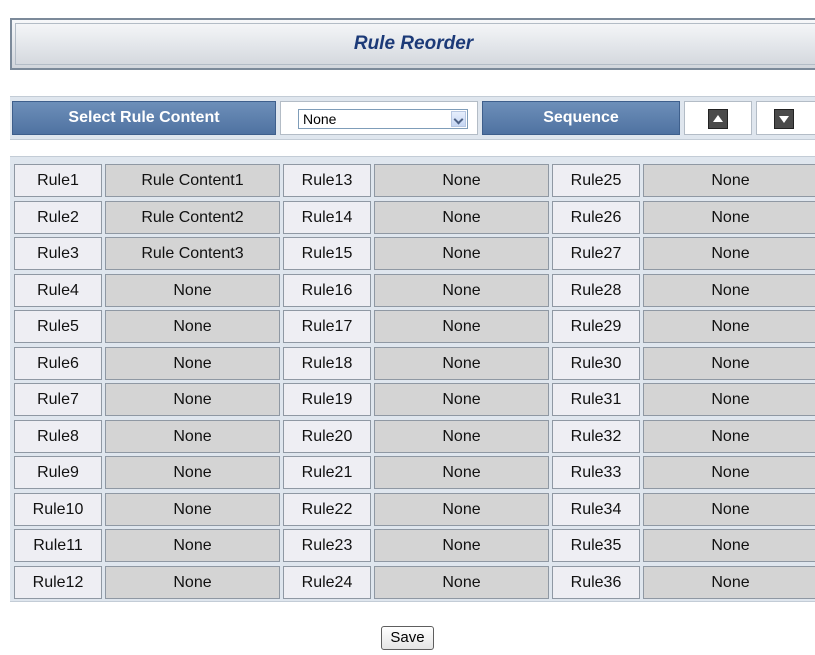 The width and height of the screenshot is (815, 655). I want to click on page-title: Rule Reorder, so click(413, 43).